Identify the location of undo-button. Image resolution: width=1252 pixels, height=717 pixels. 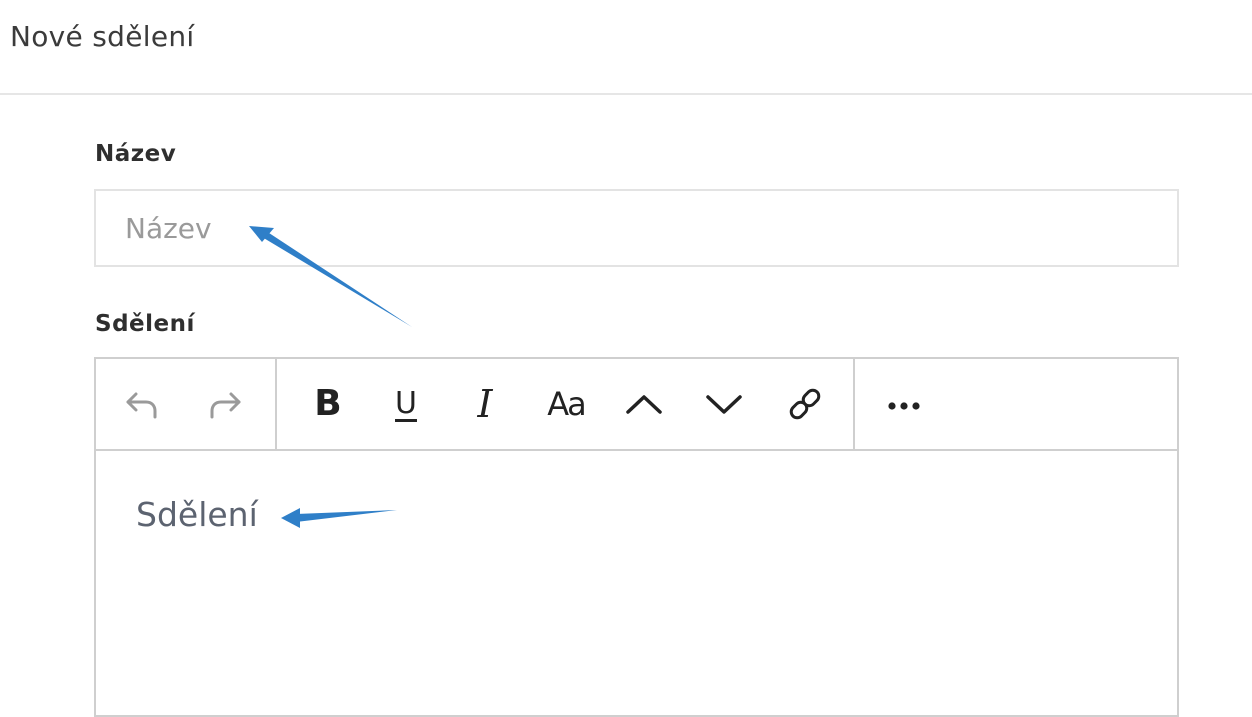
(142, 404).